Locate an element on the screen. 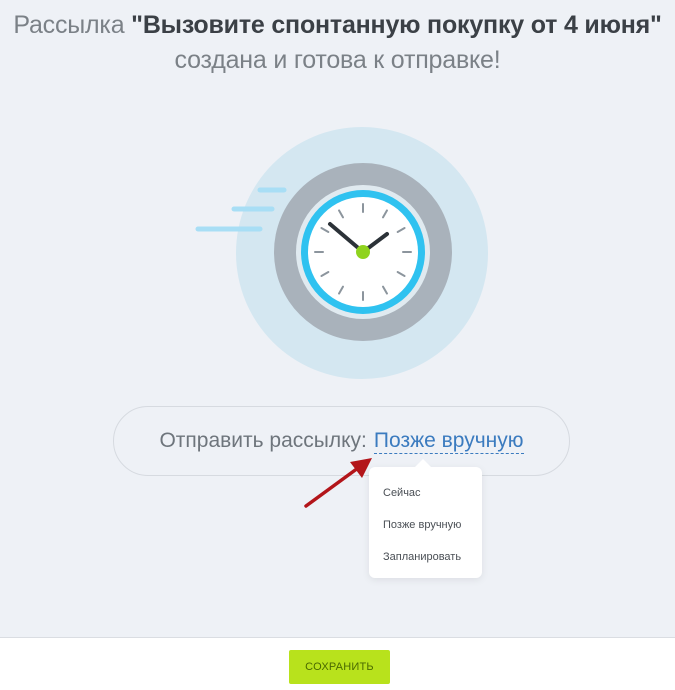 The image size is (675, 690). send-mode-dropdown-trigger: Позже вручную is located at coordinates (448, 441).